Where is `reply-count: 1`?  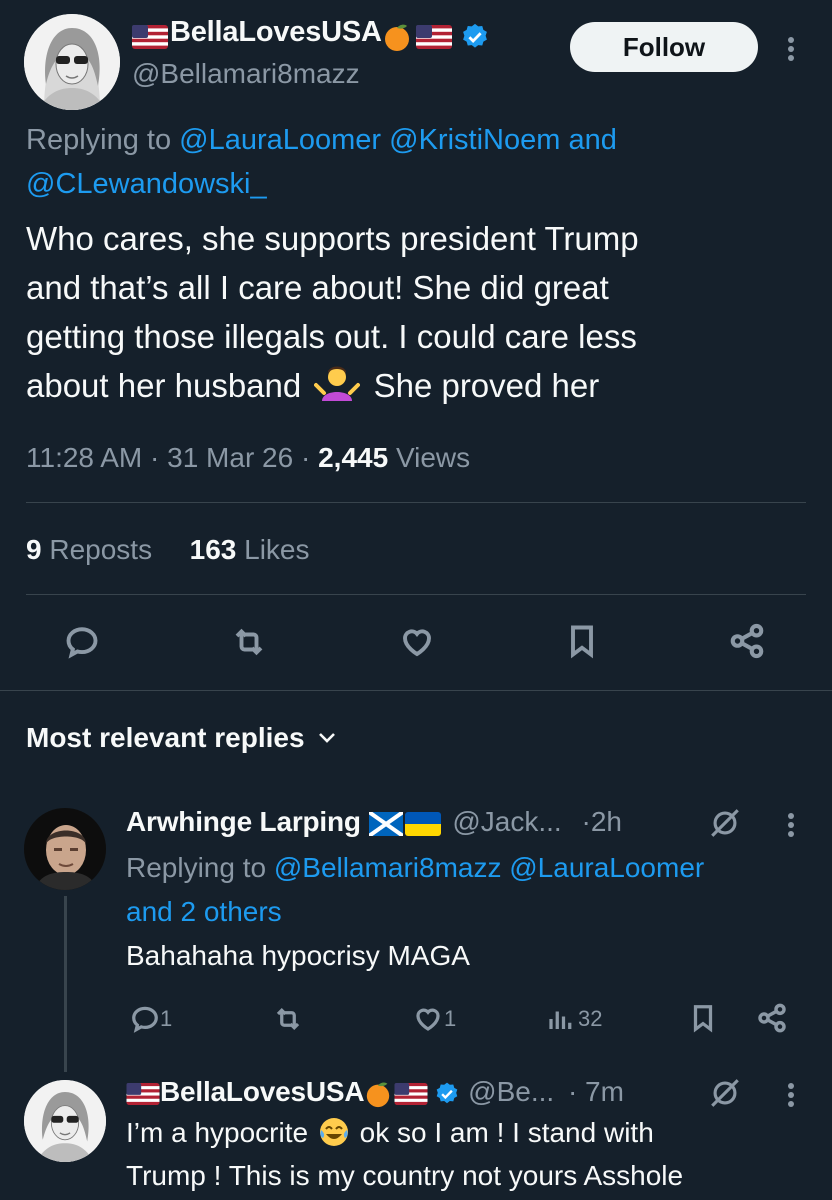 reply-count: 1 is located at coordinates (166, 1018).